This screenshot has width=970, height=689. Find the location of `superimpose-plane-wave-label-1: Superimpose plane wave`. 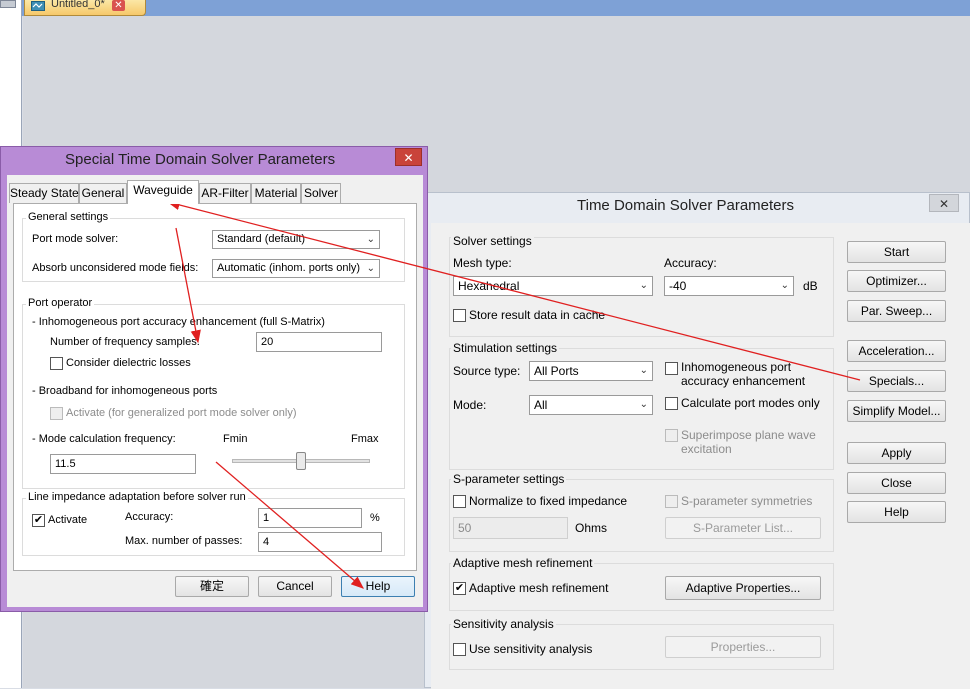

superimpose-plane-wave-label-1: Superimpose plane wave is located at coordinates (748, 435).